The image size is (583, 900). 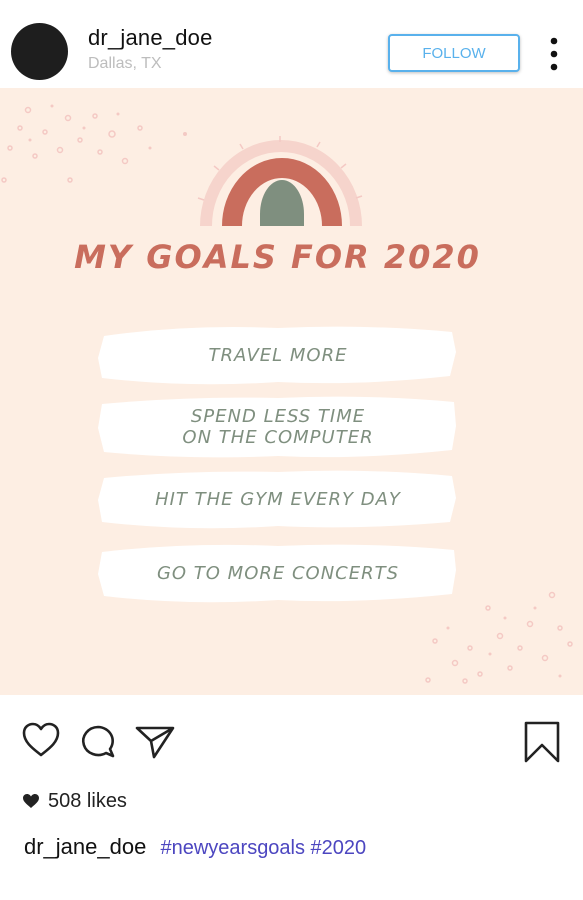 I want to click on goal-card-4: GO TO MORE CONCERTS, so click(x=278, y=573).